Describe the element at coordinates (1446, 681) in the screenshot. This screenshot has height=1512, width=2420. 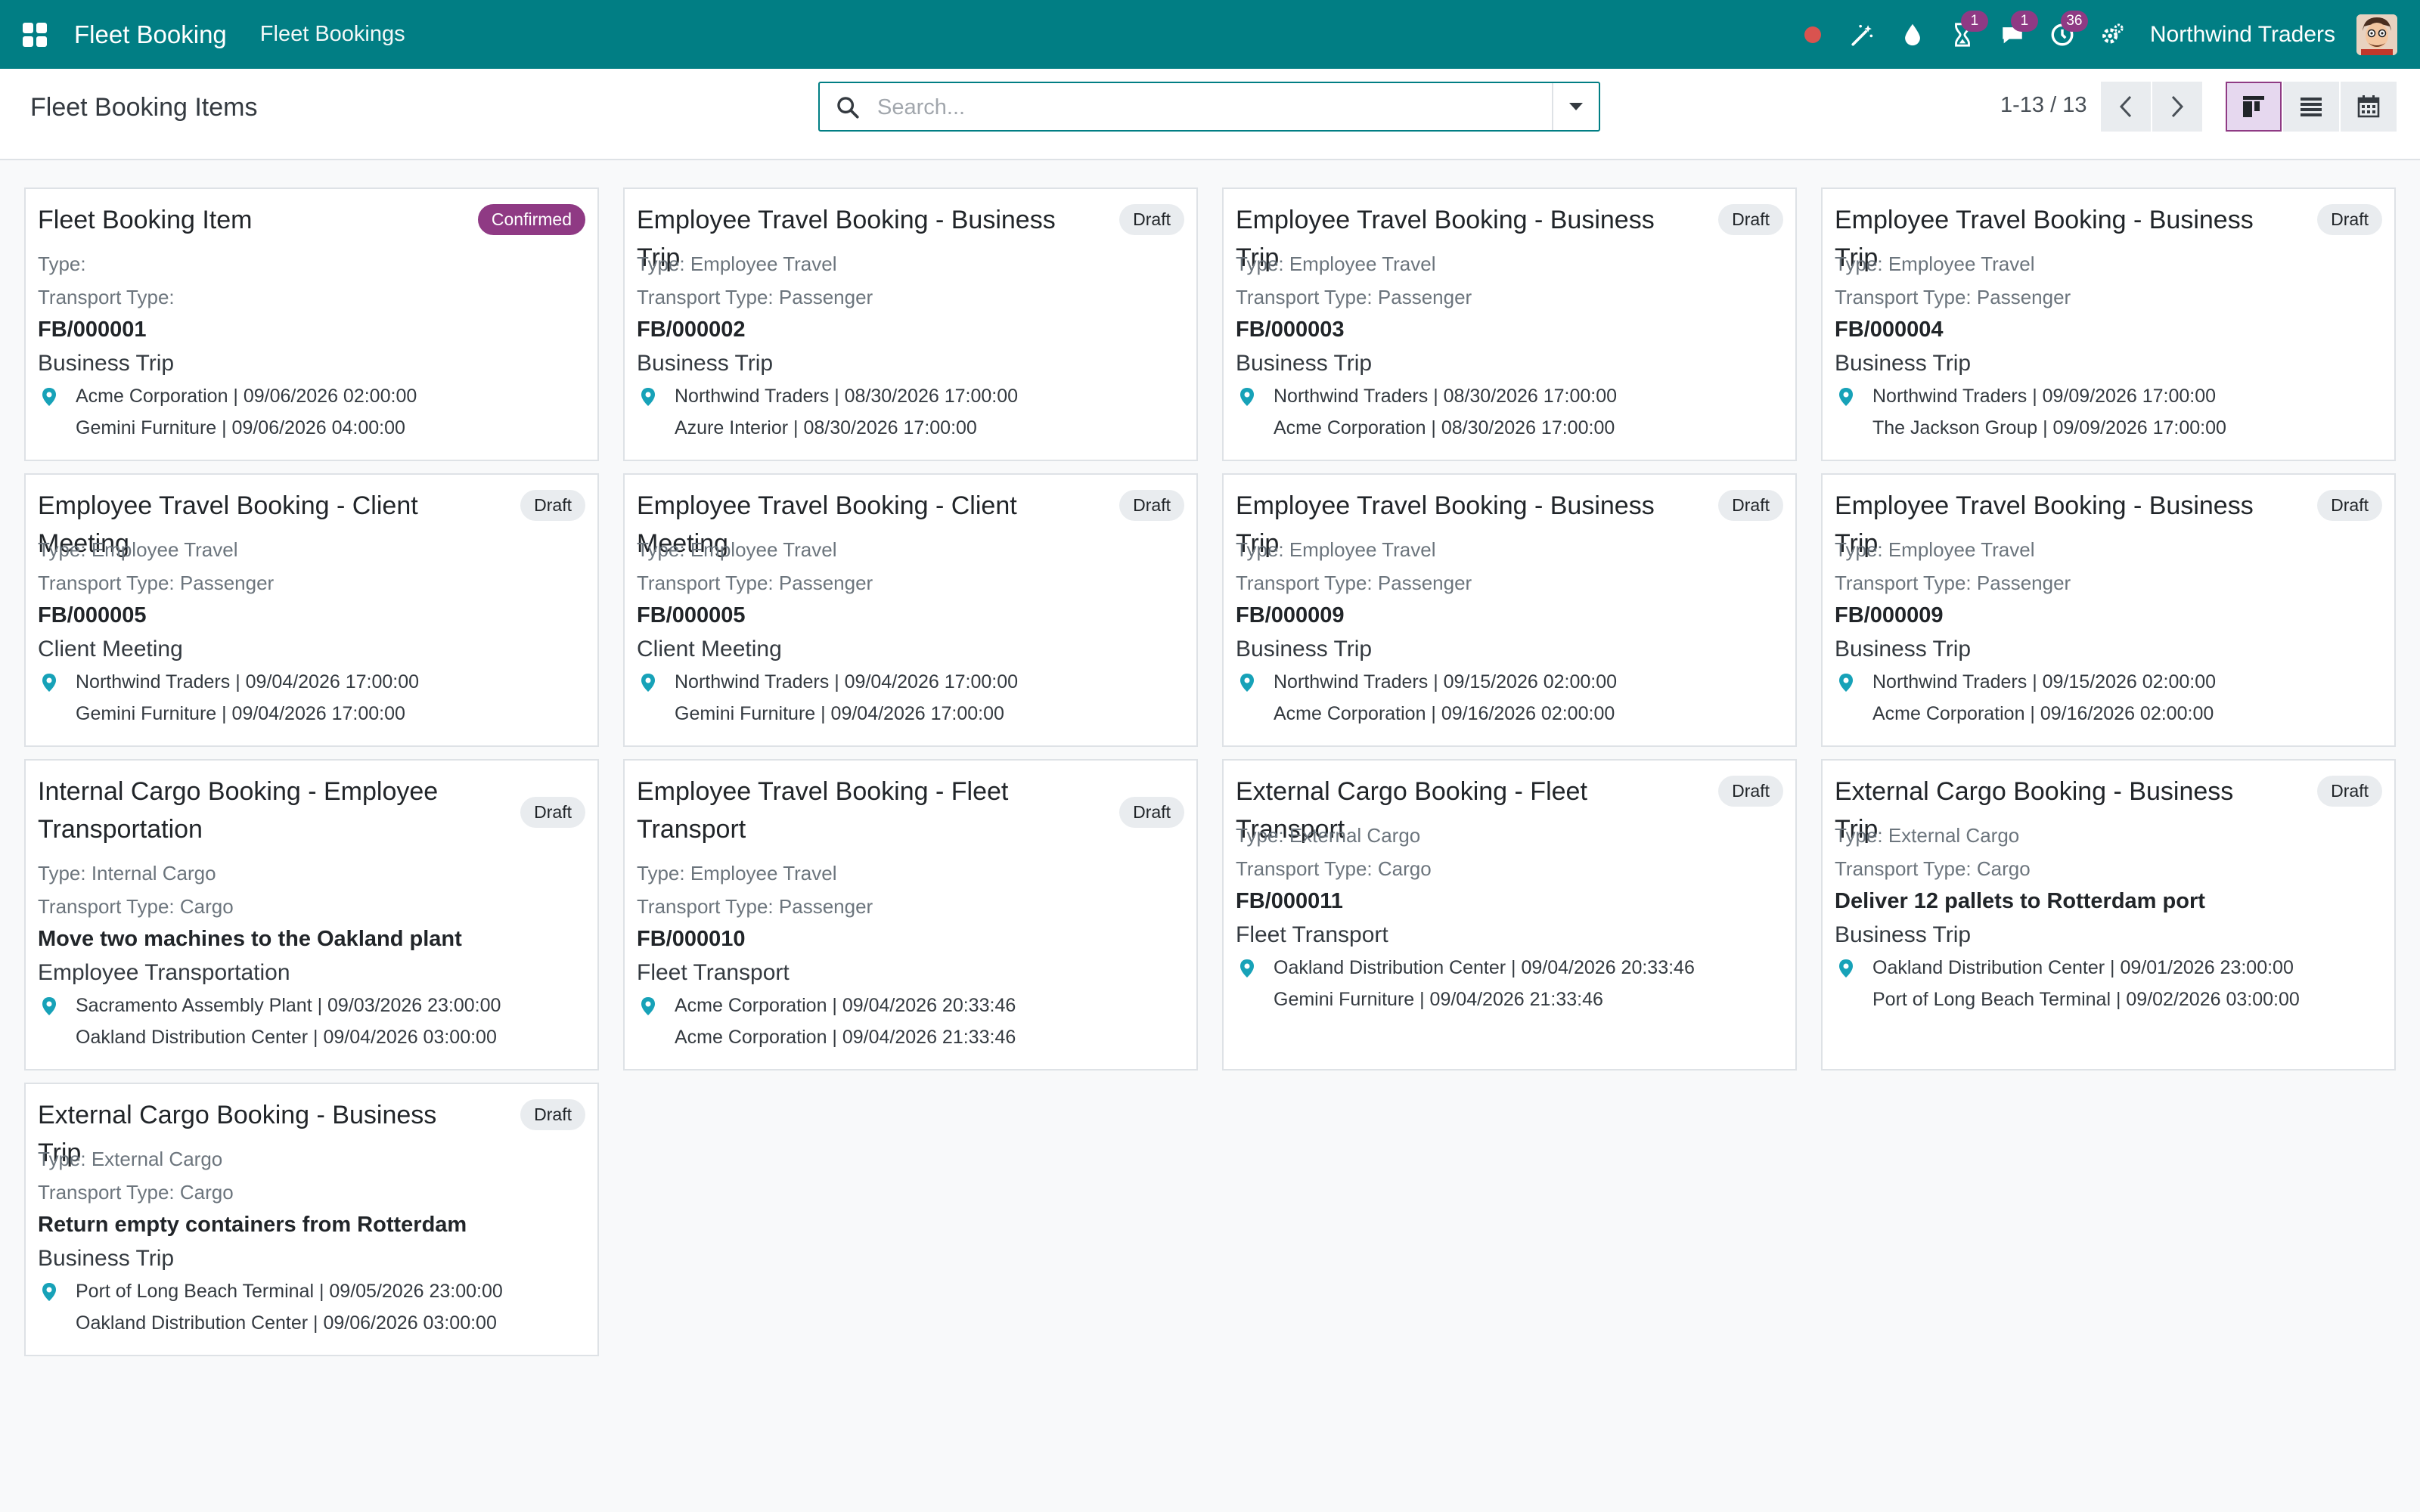
I see `pickup-location: Northwind Traders | 09/15/2026 02:00:00` at that location.